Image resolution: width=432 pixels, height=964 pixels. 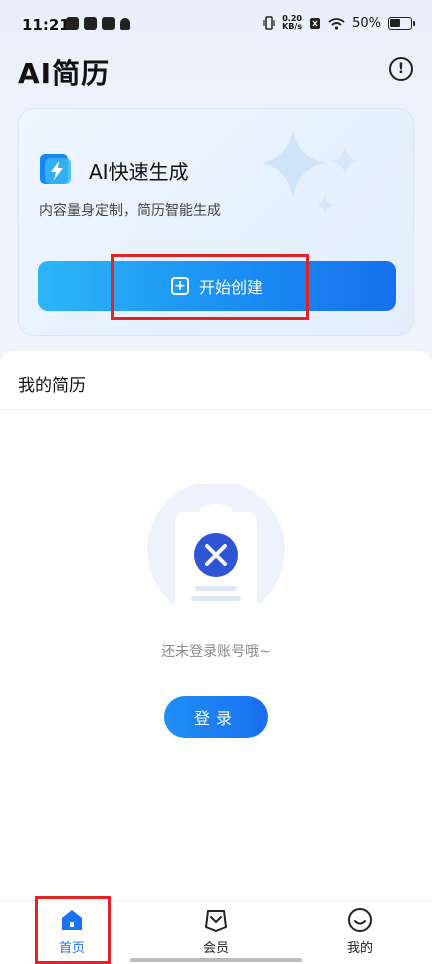 I want to click on login-button: 登录, so click(x=216, y=717).